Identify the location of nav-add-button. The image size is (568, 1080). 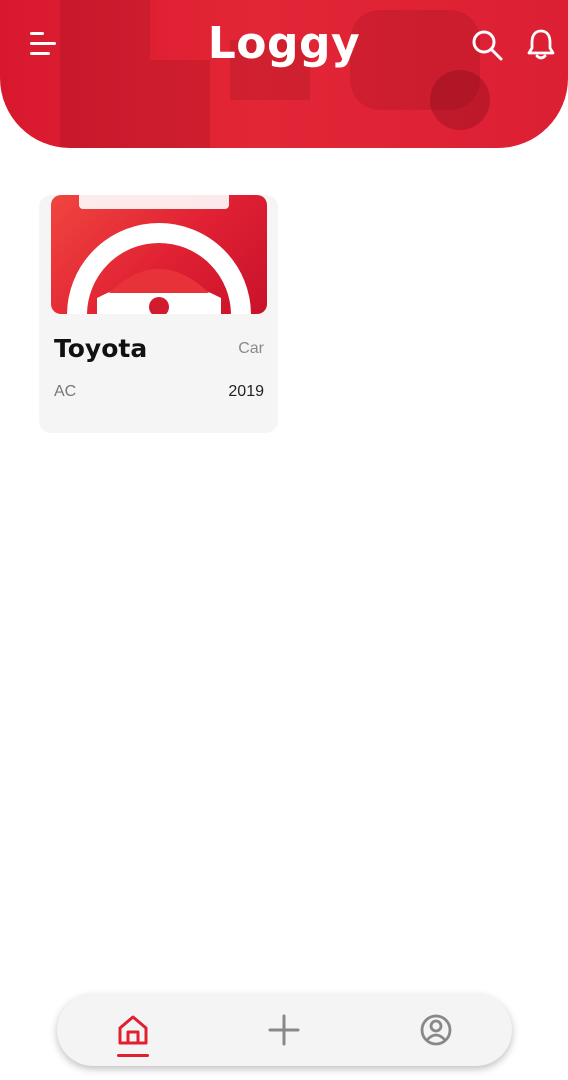
(284, 1030).